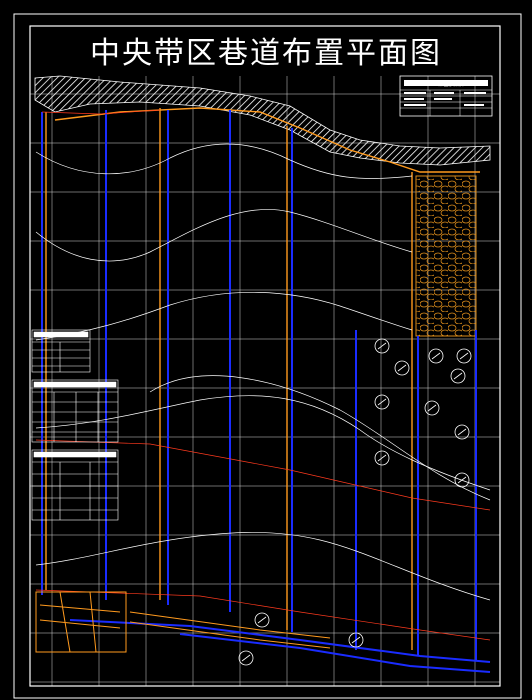  Describe the element at coordinates (451, 85) in the screenshot. I see `legend-header: 采区参数表` at that location.